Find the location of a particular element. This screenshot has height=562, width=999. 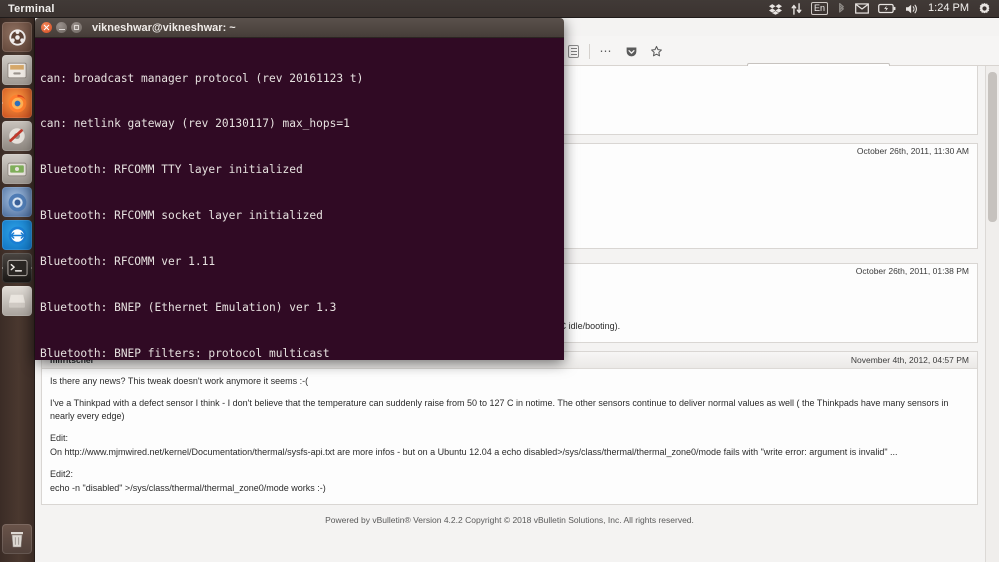

toolbar-divider is located at coordinates (589, 51).